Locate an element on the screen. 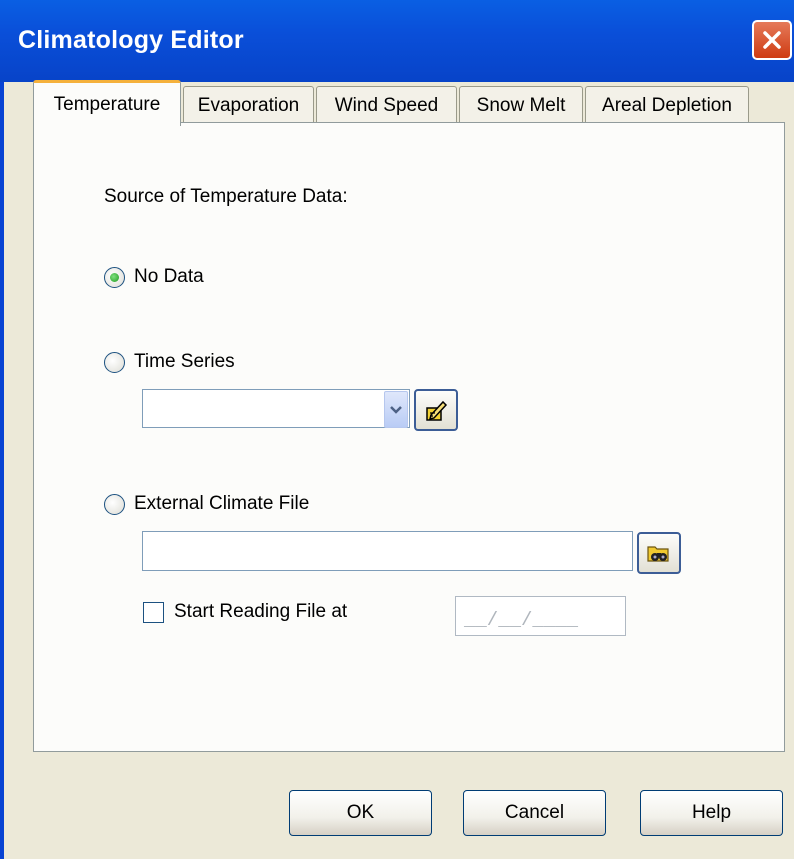  radio-no-data is located at coordinates (114, 277).